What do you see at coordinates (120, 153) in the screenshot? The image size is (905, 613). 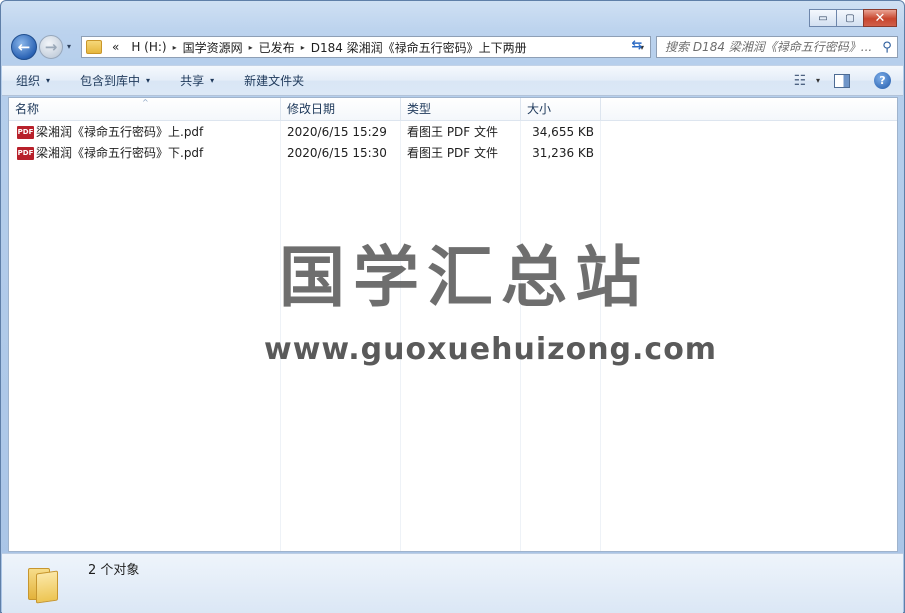 I see `file-name: 梁湘润《禄命五行密码》下.pdf` at bounding box center [120, 153].